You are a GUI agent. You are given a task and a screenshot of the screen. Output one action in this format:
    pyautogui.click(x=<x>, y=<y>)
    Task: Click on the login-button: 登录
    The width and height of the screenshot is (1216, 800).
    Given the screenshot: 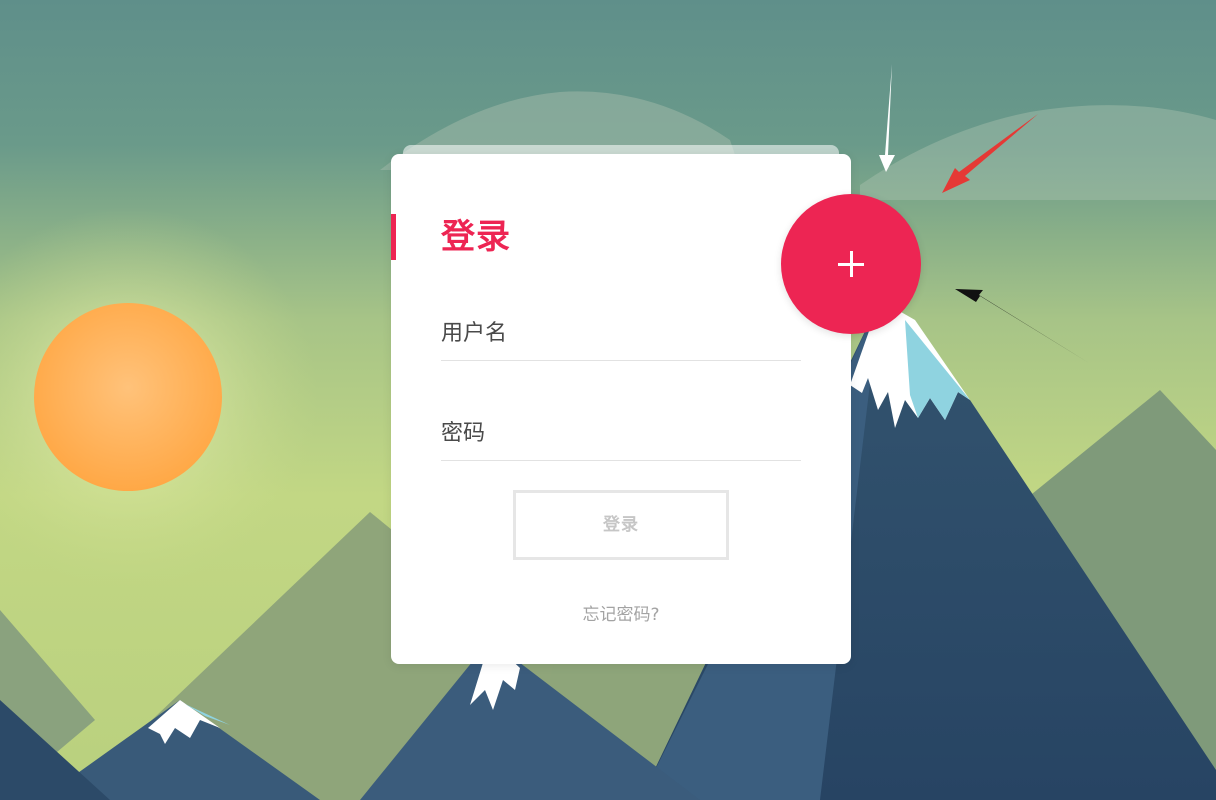 What is the action you would take?
    pyautogui.click(x=621, y=525)
    